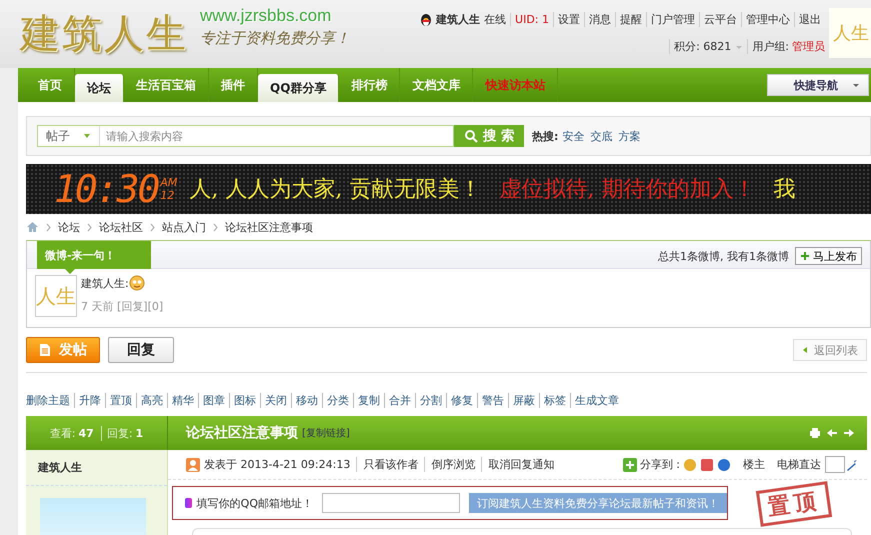 Image resolution: width=871 pixels, height=535 pixels. What do you see at coordinates (627, 190) in the screenshot?
I see `banner-message: 虚位拟待, 期待你的加入！` at bounding box center [627, 190].